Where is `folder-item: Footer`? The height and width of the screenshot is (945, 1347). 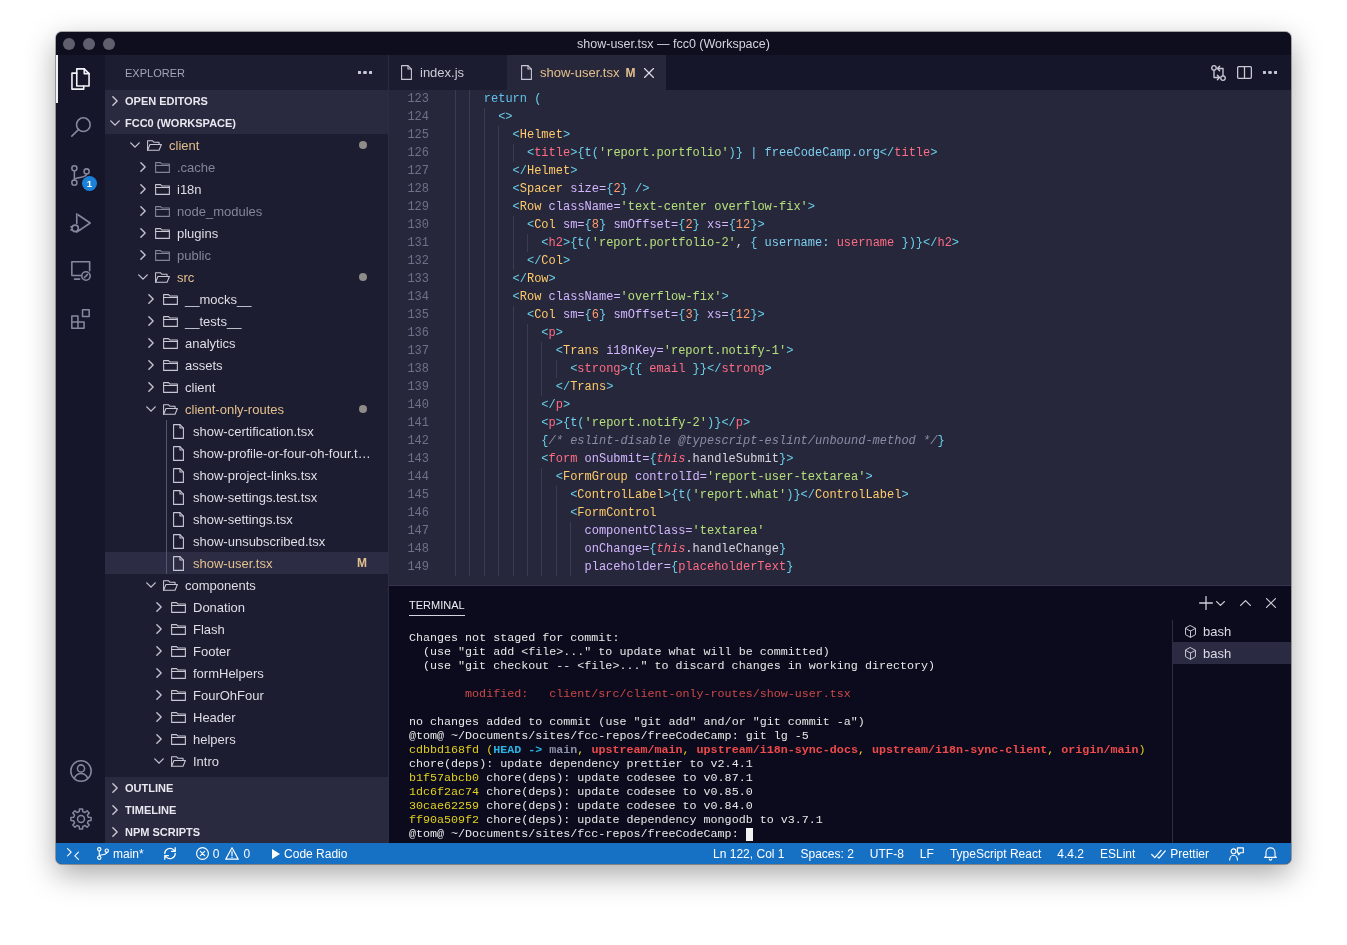 folder-item: Footer is located at coordinates (246, 651).